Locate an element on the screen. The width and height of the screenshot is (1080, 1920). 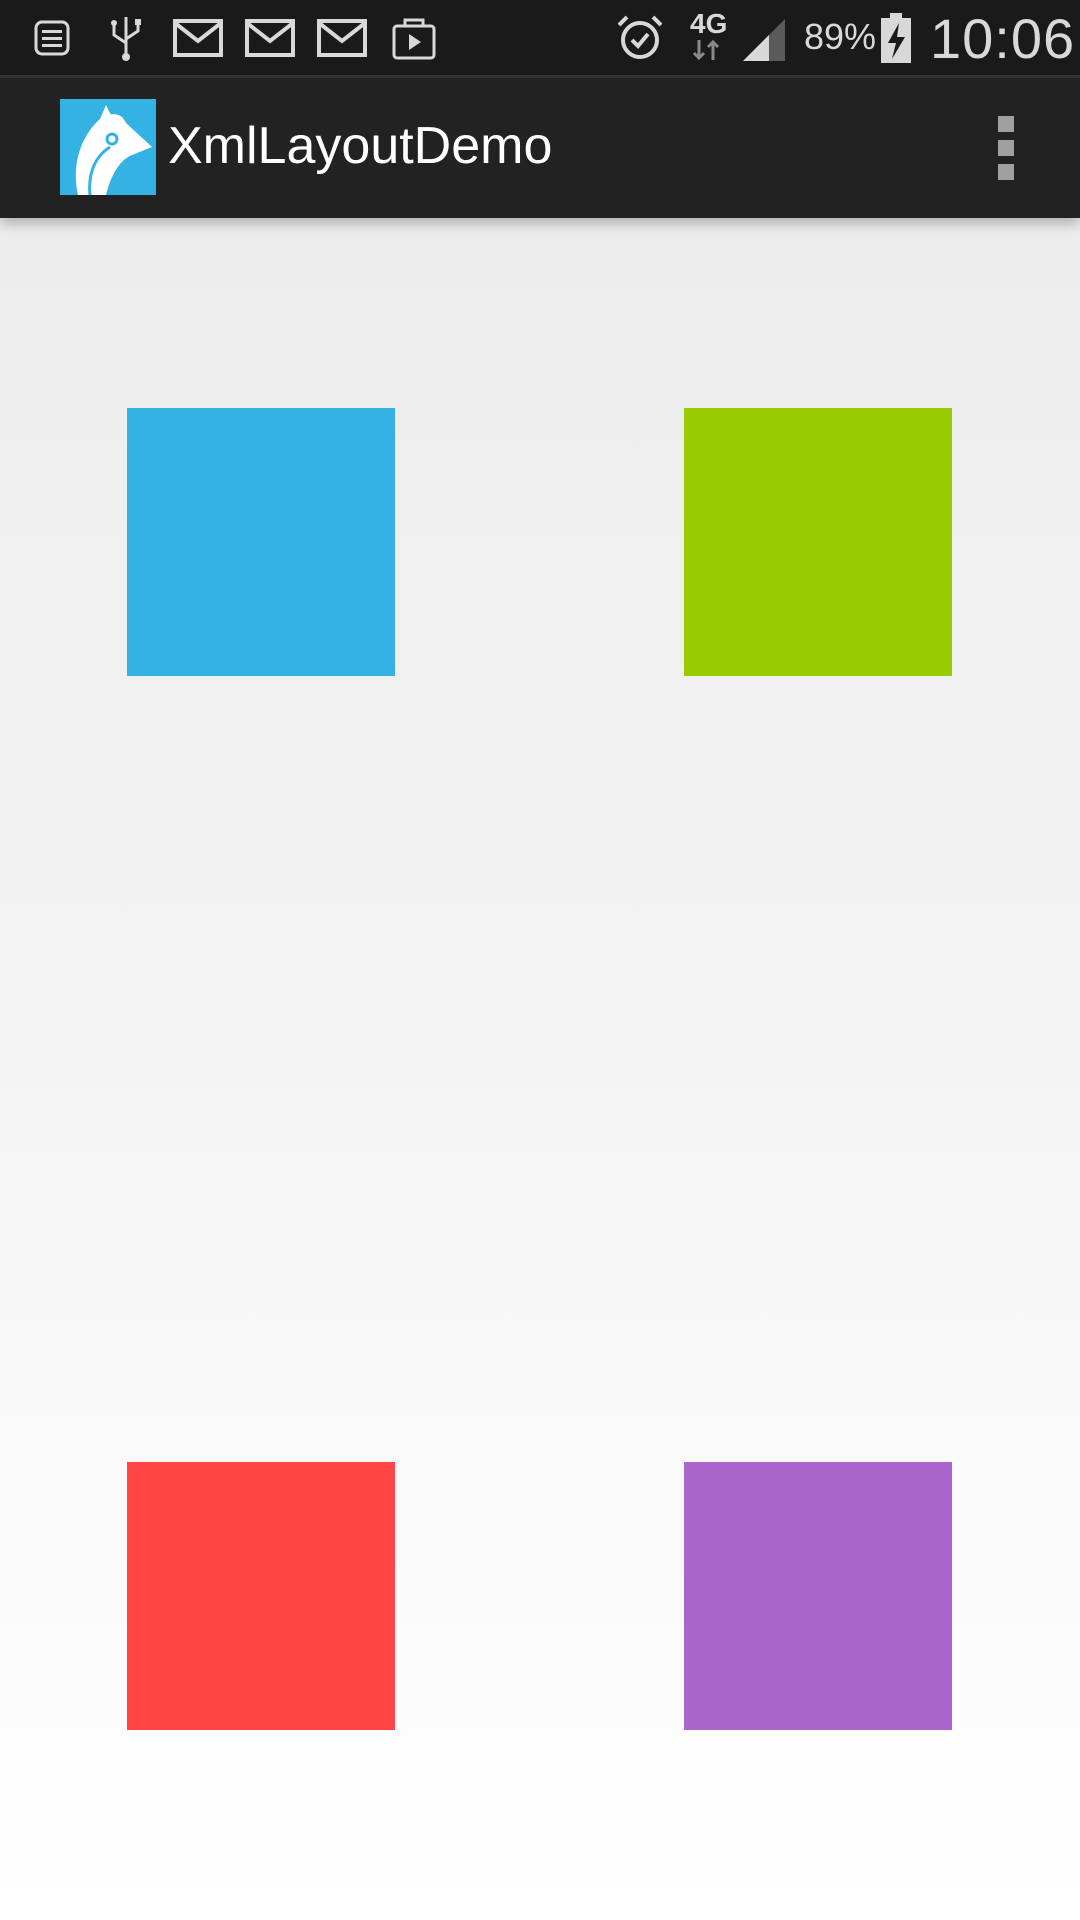
blue-square is located at coordinates (261, 542).